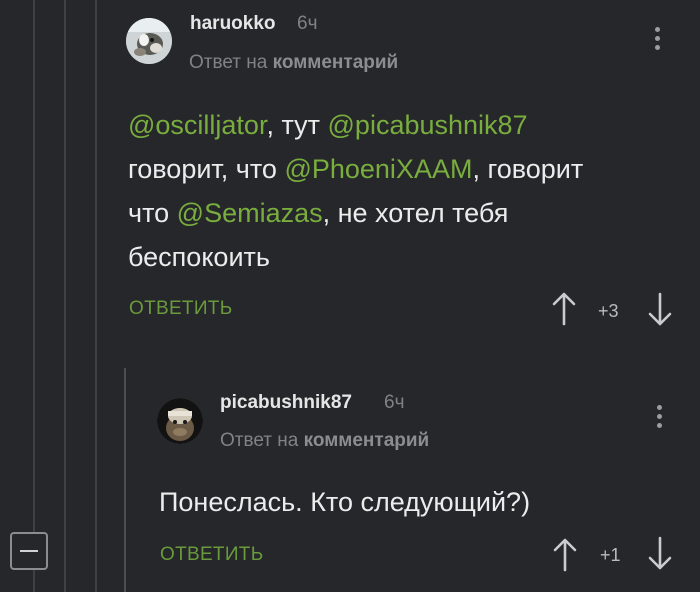 The height and width of the screenshot is (592, 700). Describe the element at coordinates (206, 169) in the screenshot. I see `text-span: говорит, что` at that location.